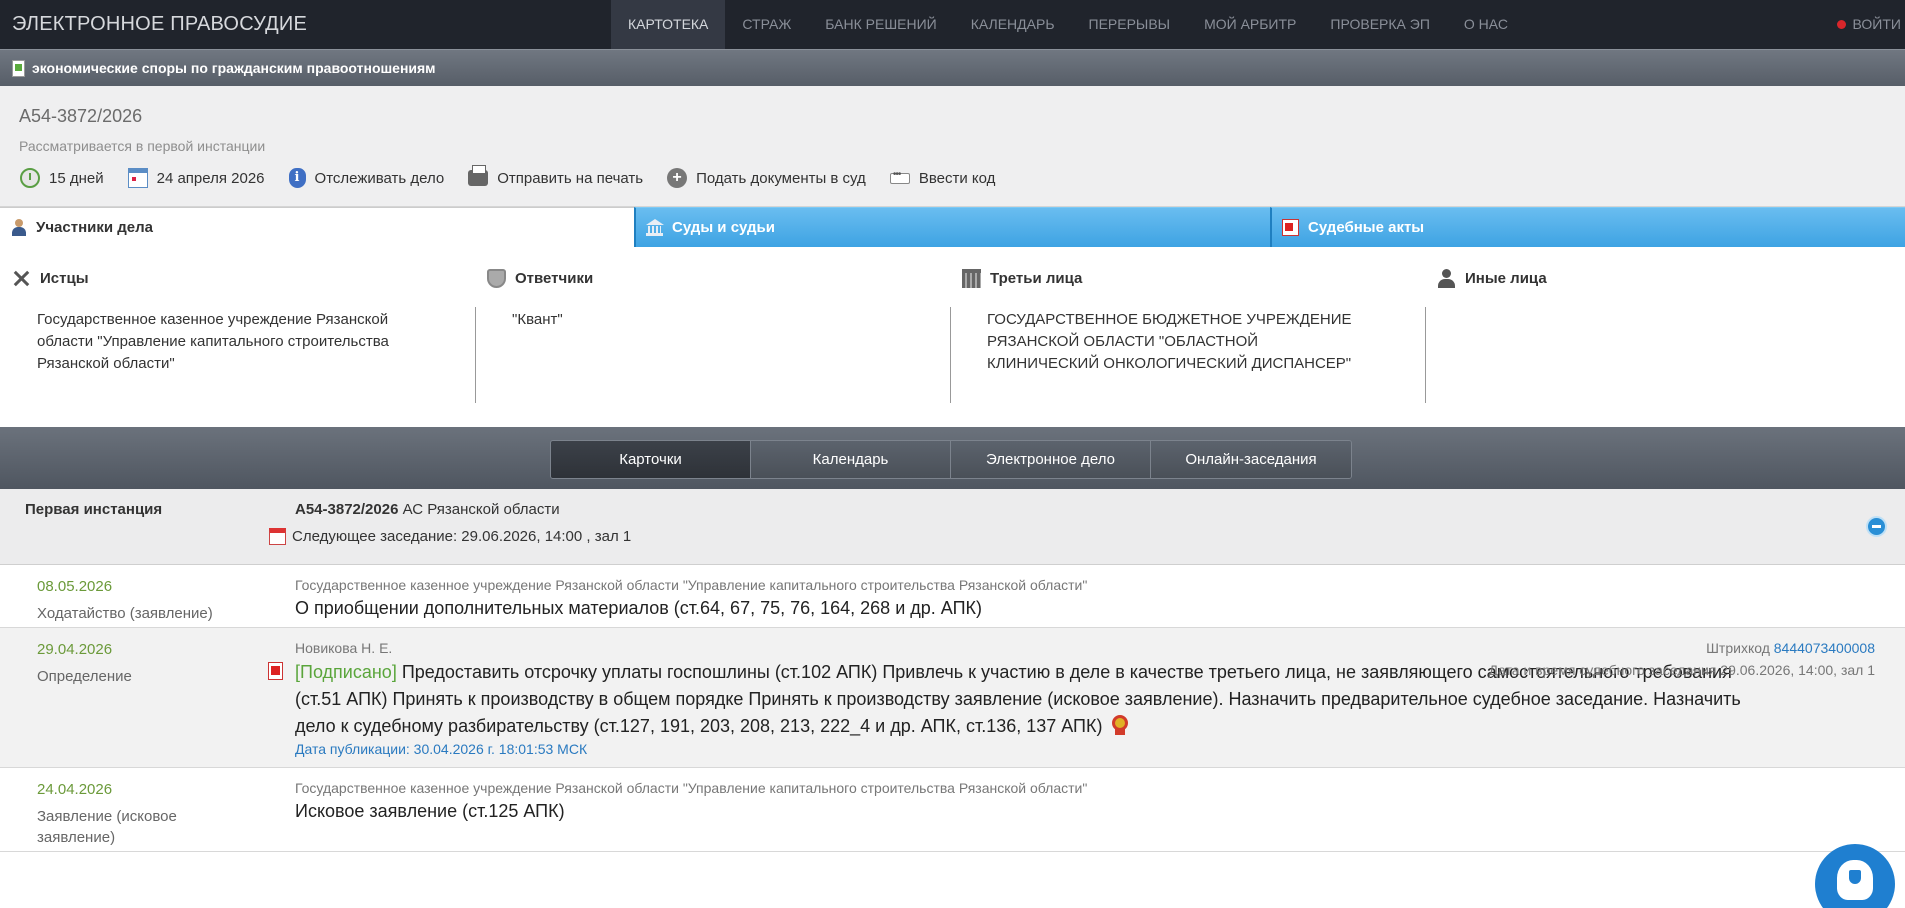 The width and height of the screenshot is (1905, 908). What do you see at coordinates (125, 613) in the screenshot?
I see `document-type: Ходатайство (заявление)` at bounding box center [125, 613].